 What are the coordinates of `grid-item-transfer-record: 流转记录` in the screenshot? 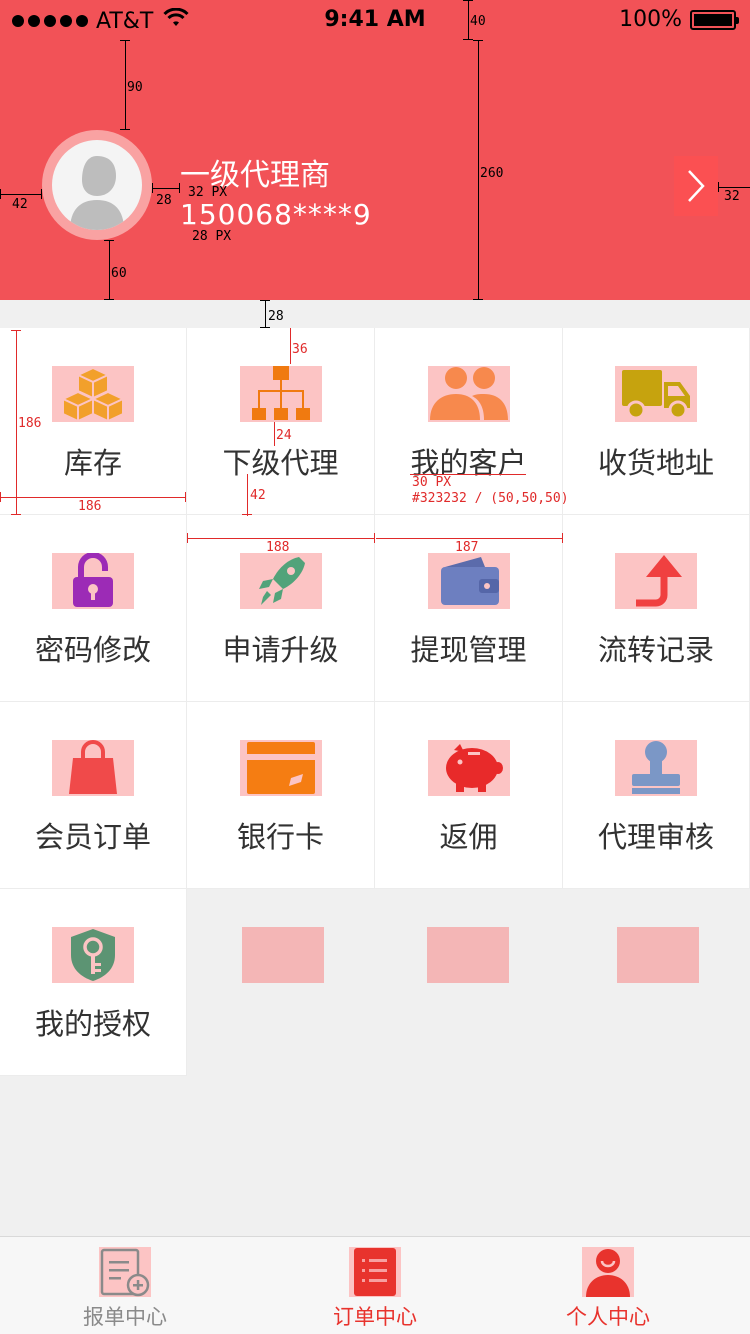 It's located at (656, 608).